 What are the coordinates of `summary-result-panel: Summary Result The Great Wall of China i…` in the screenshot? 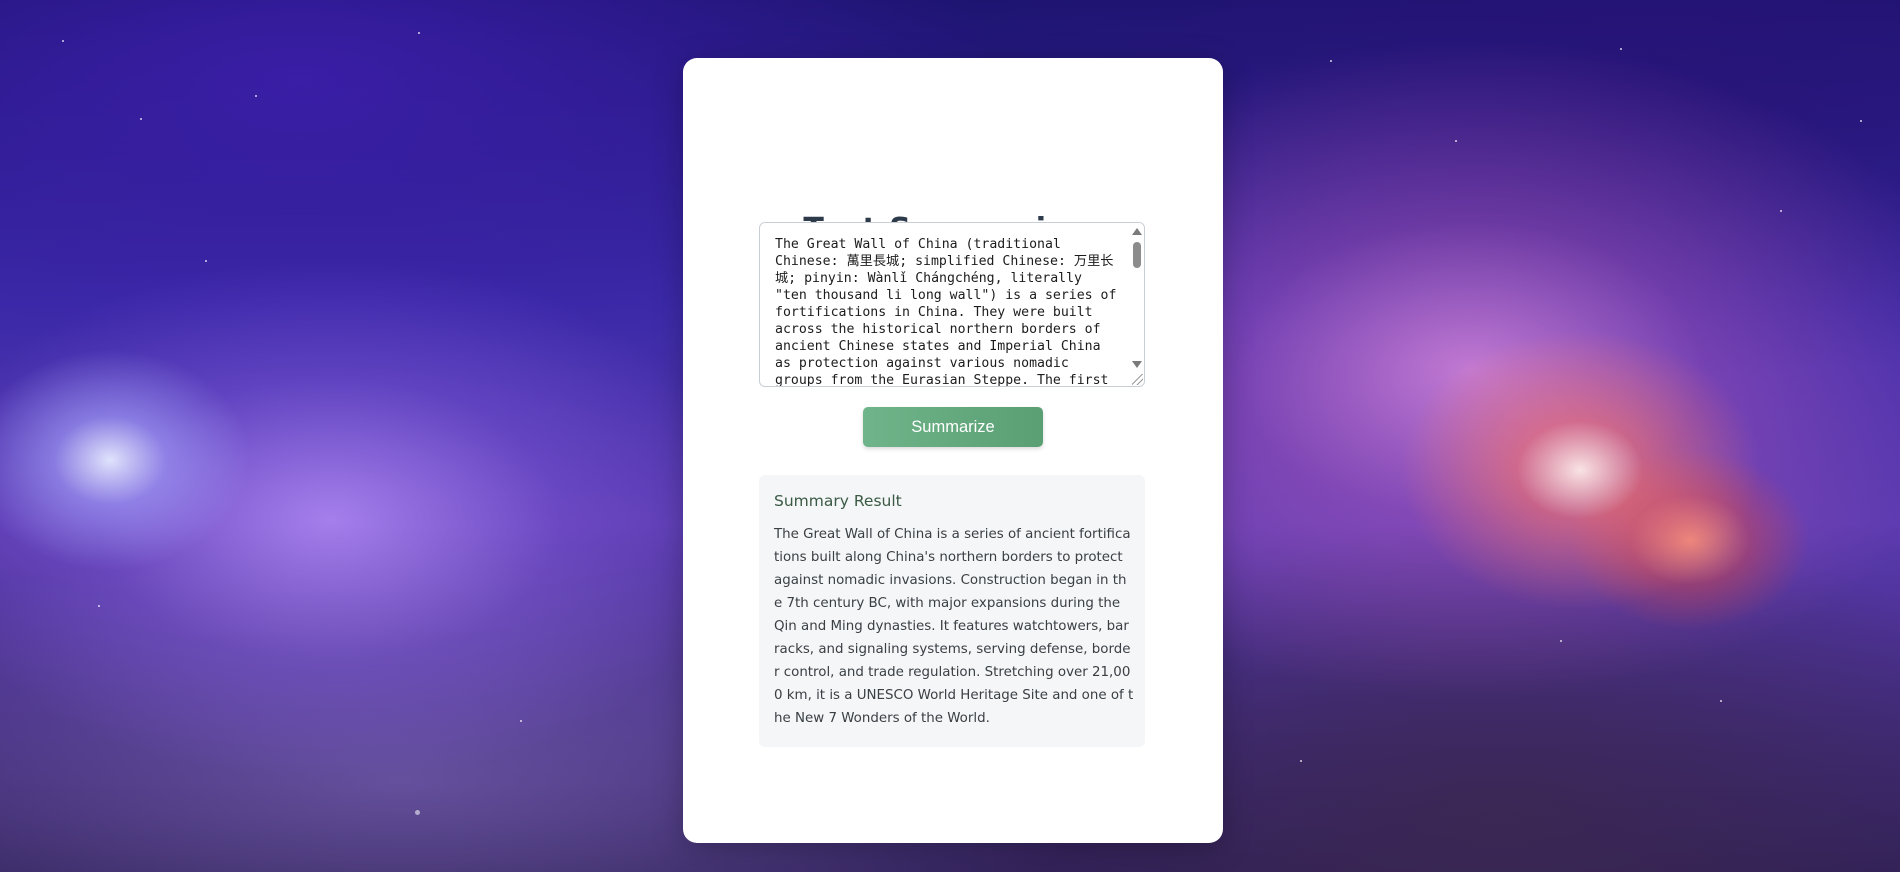 It's located at (952, 611).